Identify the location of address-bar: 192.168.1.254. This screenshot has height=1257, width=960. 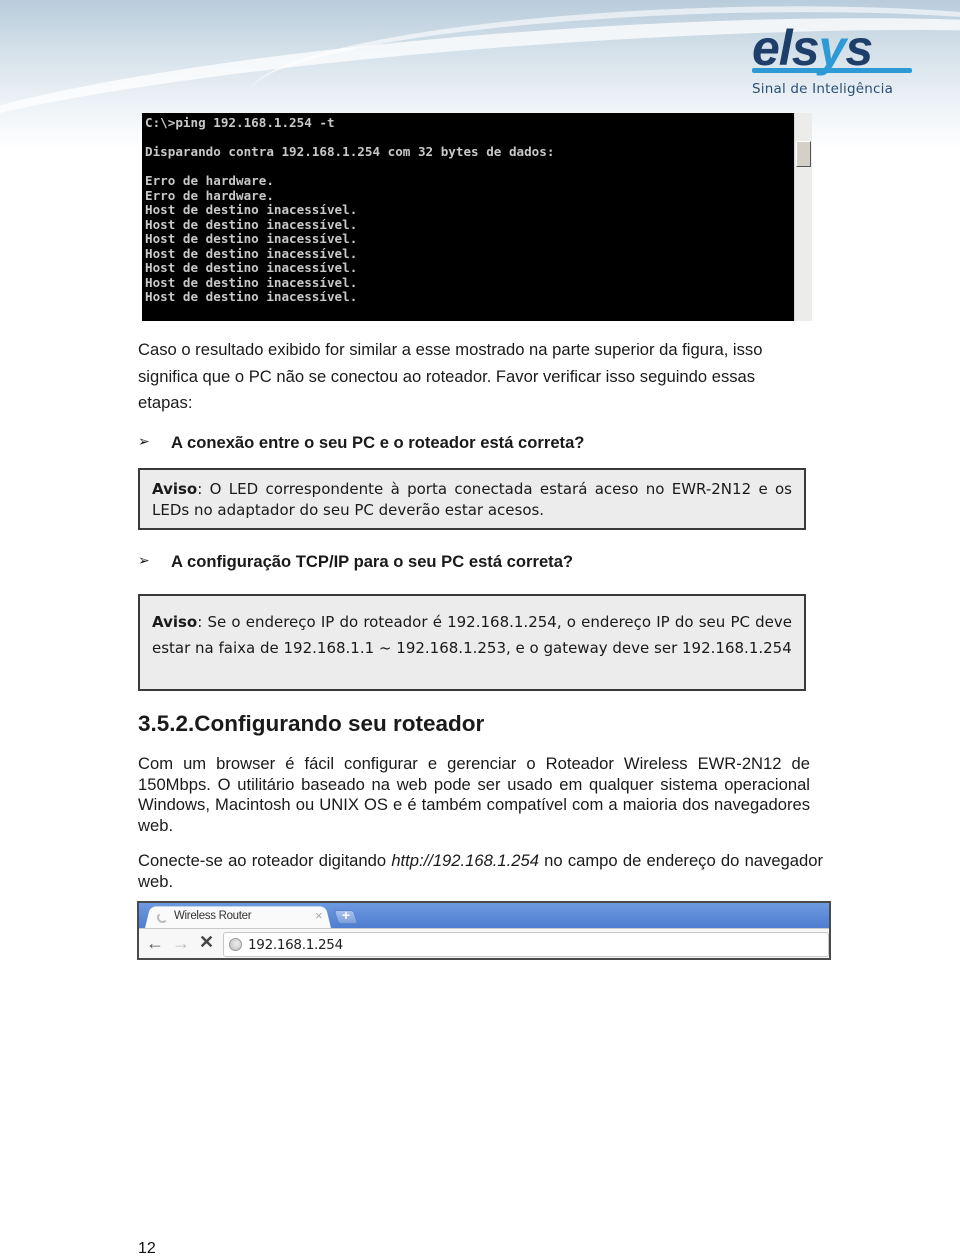
(526, 944).